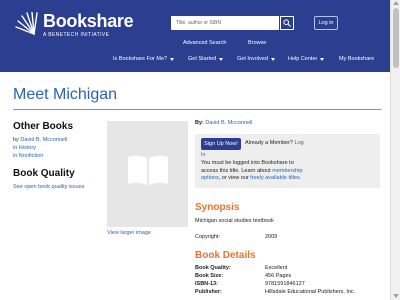 This screenshot has width=400, height=300. What do you see at coordinates (43, 126) in the screenshot?
I see `other-books-heading: Other Books` at bounding box center [43, 126].